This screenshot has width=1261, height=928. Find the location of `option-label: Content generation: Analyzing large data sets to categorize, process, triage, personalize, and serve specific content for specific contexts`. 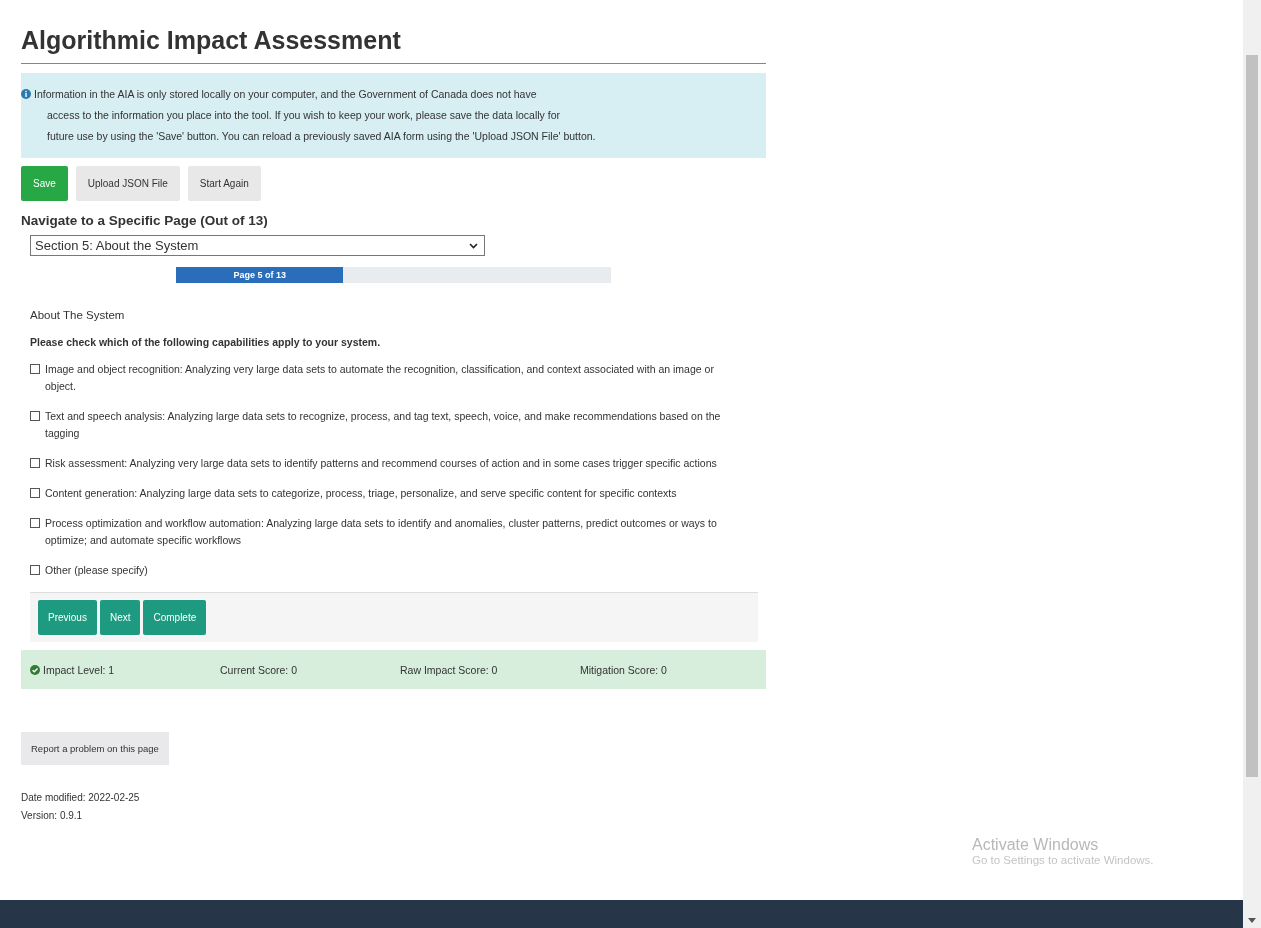

option-label: Content generation: Analyzing large data sets to categorize, process, triage, personalize, and serve specific content for specific contexts is located at coordinates (361, 493).